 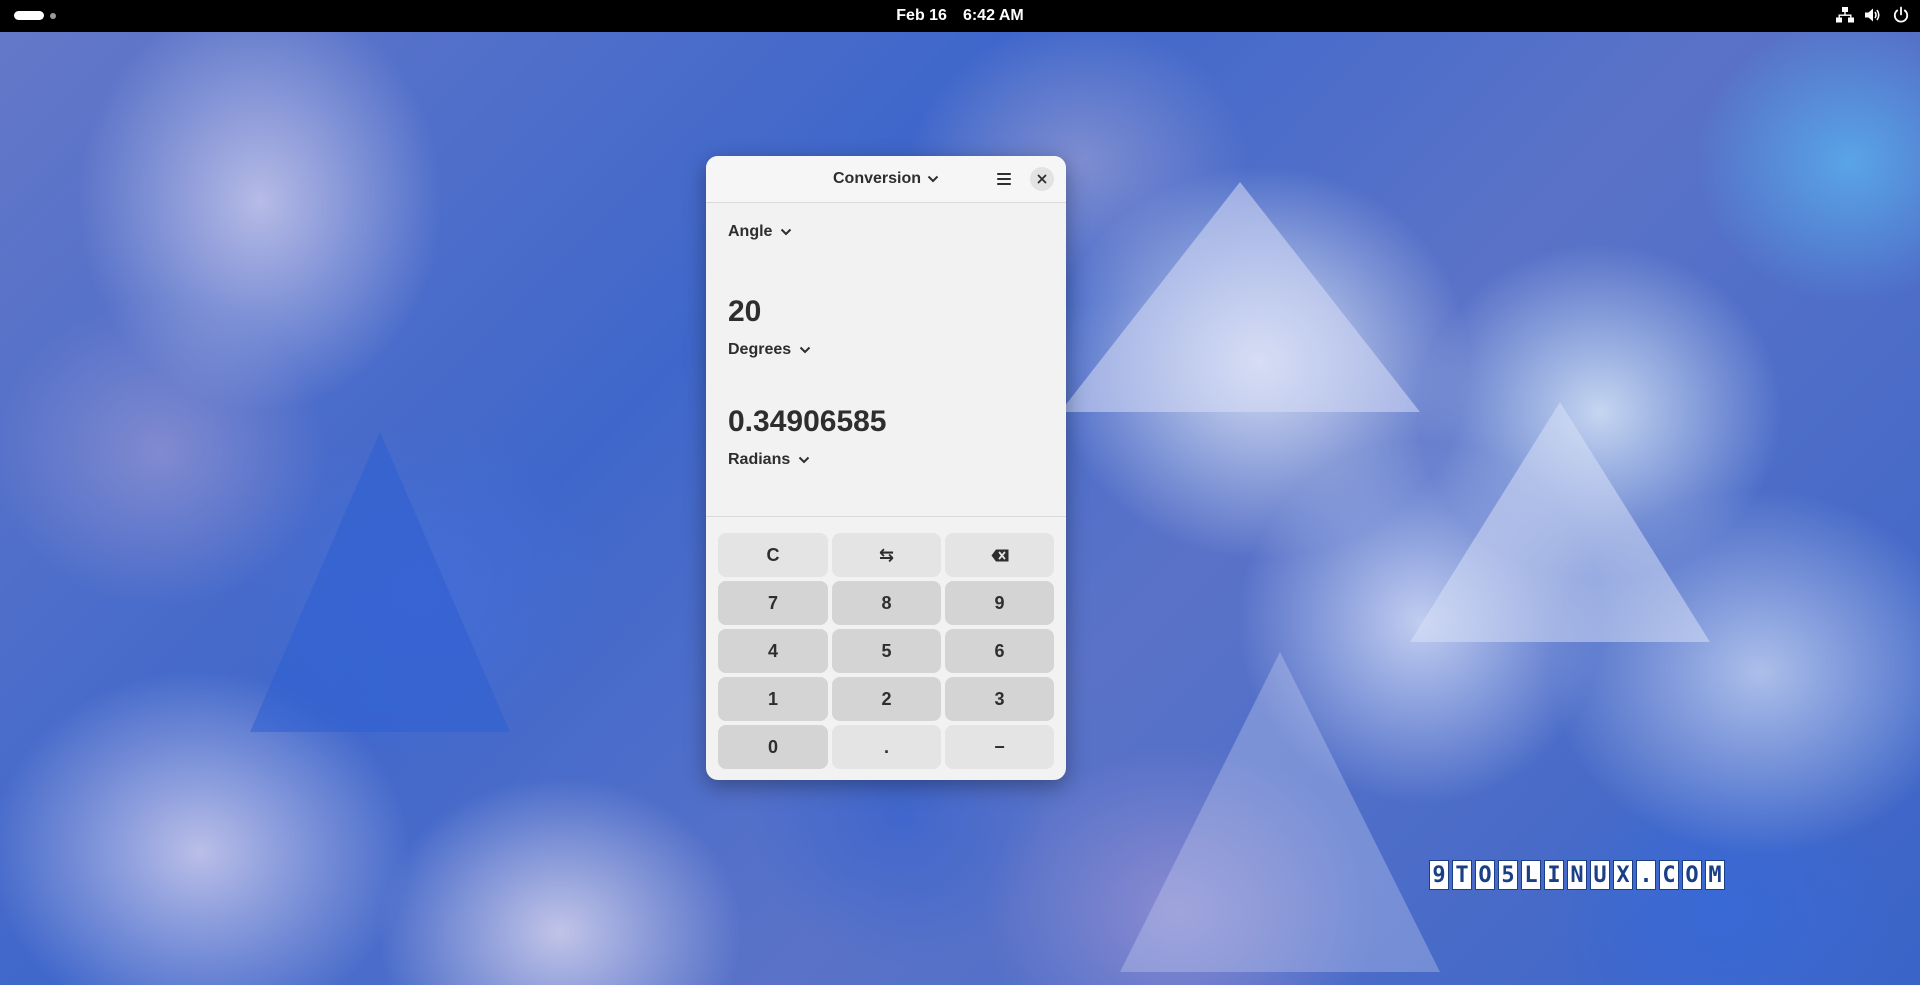 What do you see at coordinates (993, 16) in the screenshot?
I see `clock-time: 6:42 AM` at bounding box center [993, 16].